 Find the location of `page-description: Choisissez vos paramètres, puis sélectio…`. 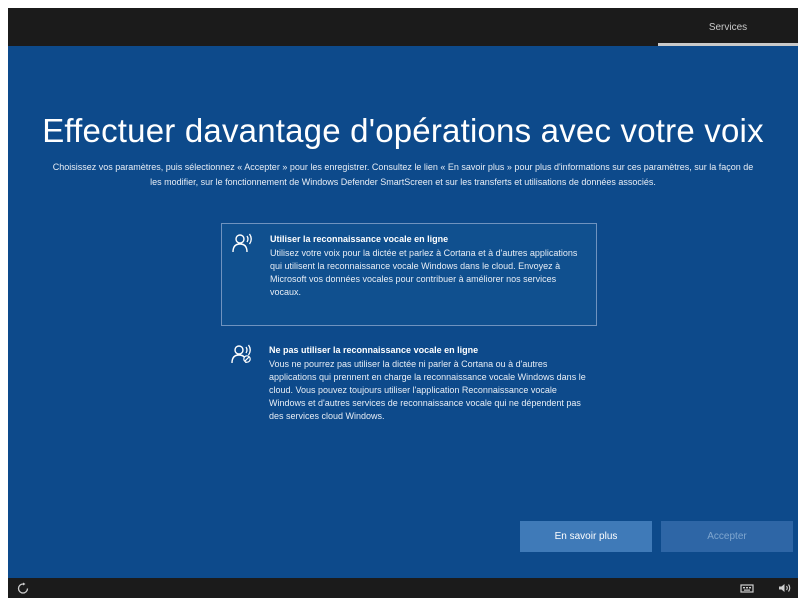

page-description: Choisissez vos paramètres, puis sélectio… is located at coordinates (403, 174).